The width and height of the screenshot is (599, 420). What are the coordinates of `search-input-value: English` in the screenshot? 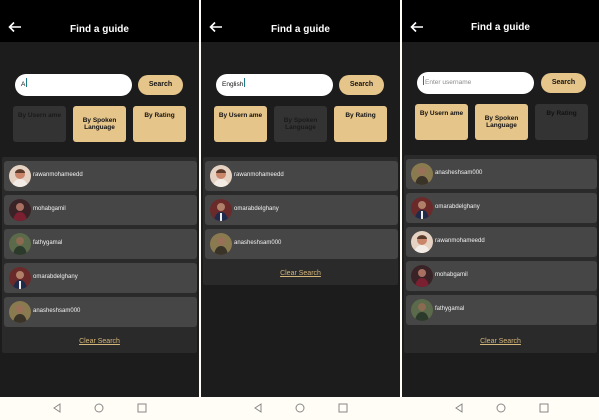 It's located at (233, 84).